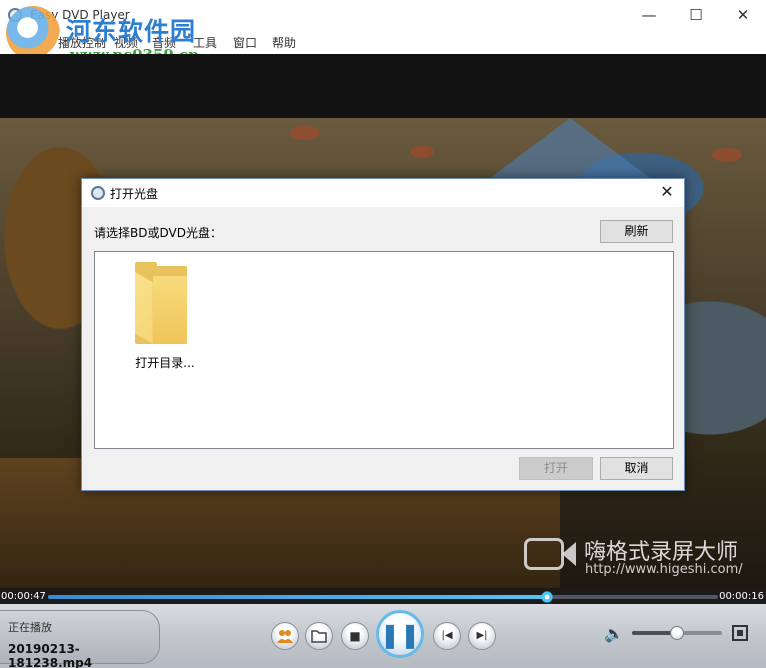 The width and height of the screenshot is (766, 668). I want to click on maximize-button: ☐, so click(696, 15).